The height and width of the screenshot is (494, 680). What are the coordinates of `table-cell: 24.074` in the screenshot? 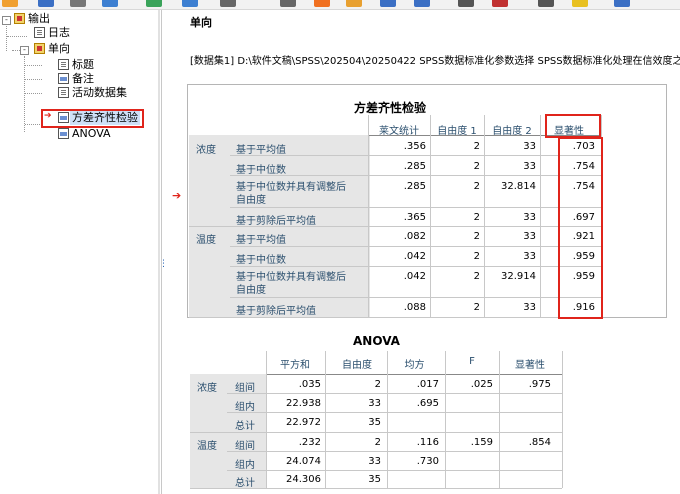 It's located at (303, 461).